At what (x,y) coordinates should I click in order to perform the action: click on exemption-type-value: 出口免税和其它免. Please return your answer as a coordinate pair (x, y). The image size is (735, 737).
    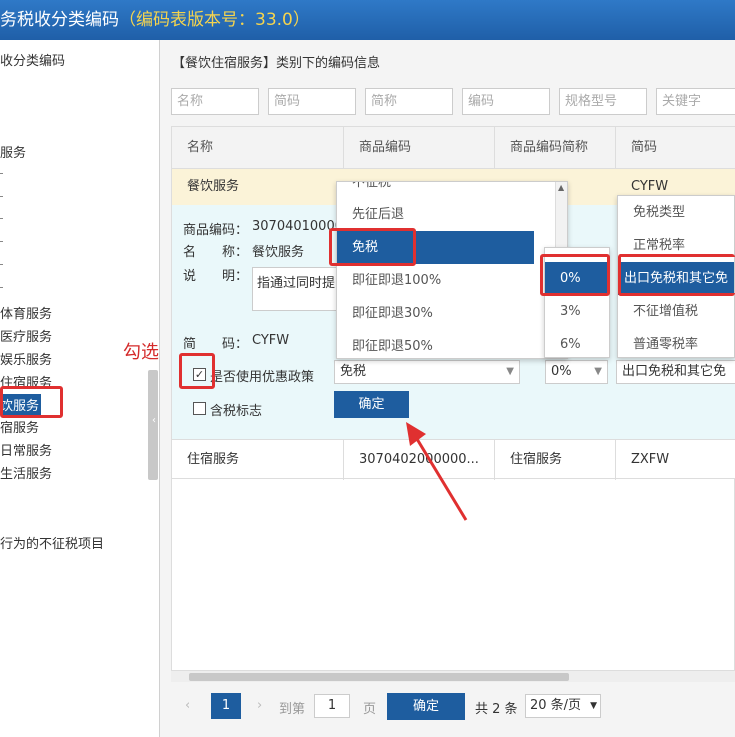
    Looking at the image, I should click on (674, 371).